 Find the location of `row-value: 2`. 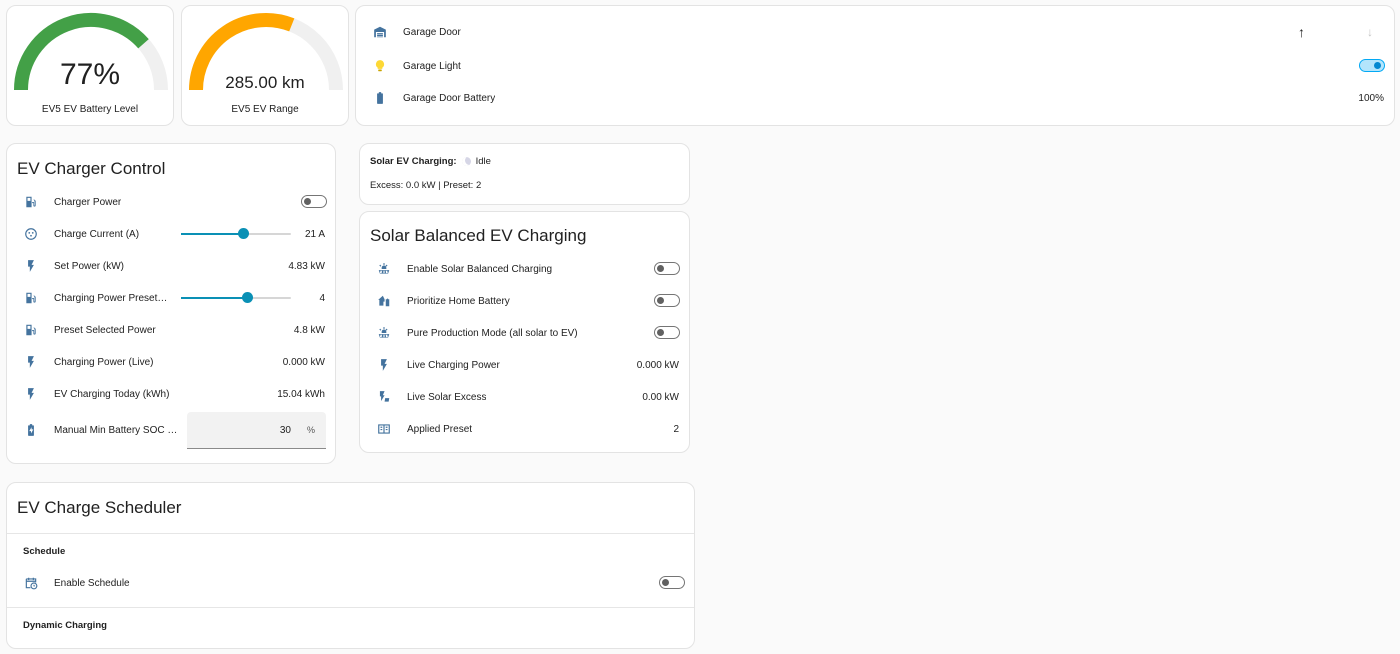

row-value: 2 is located at coordinates (676, 429).